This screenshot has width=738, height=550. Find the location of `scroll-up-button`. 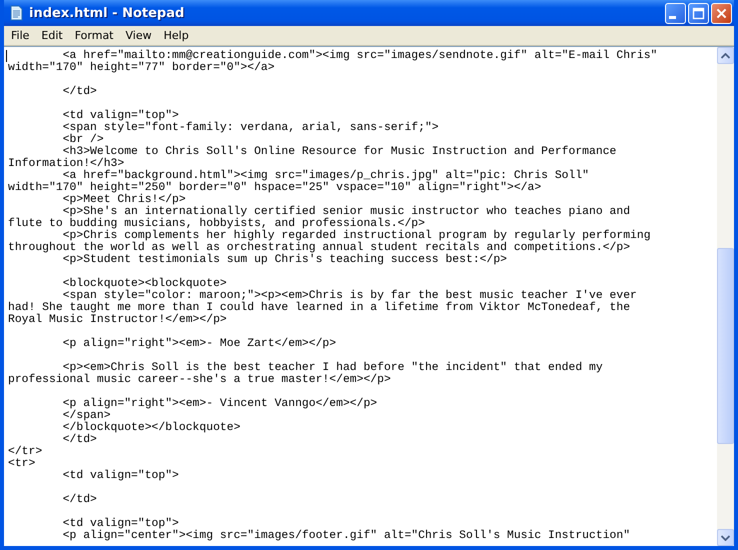

scroll-up-button is located at coordinates (725, 55).